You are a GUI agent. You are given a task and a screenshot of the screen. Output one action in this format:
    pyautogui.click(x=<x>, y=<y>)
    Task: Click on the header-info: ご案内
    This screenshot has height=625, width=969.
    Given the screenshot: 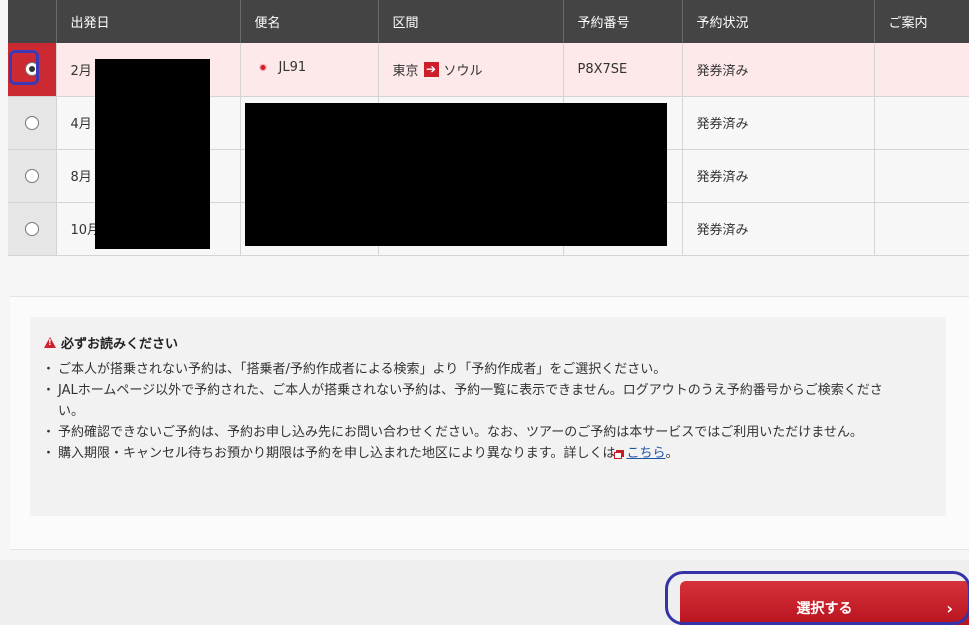 What is the action you would take?
    pyautogui.click(x=921, y=21)
    